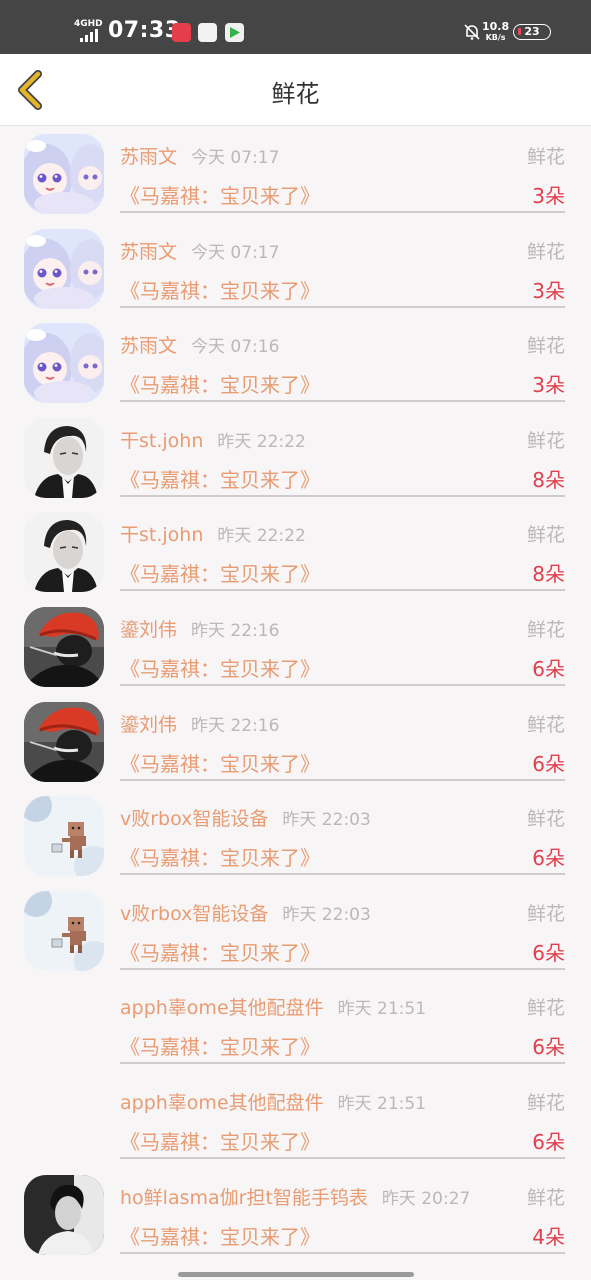 The width and height of the screenshot is (591, 1280). What do you see at coordinates (244, 1198) in the screenshot?
I see `user-name: ho鲜lasma伽r担t智能手钨表` at bounding box center [244, 1198].